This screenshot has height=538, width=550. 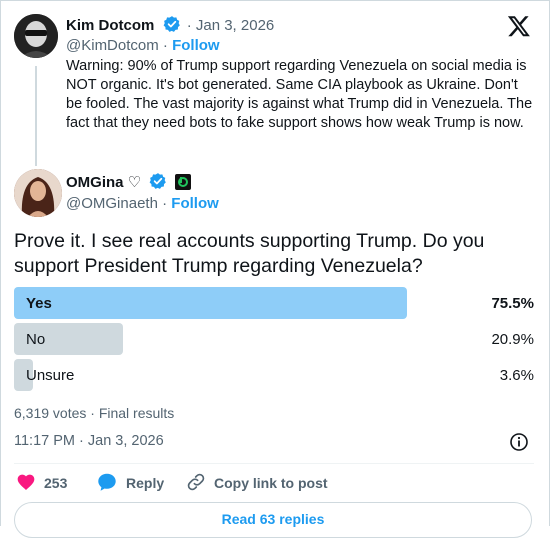 I want to click on omgina-avatar, so click(x=38, y=193).